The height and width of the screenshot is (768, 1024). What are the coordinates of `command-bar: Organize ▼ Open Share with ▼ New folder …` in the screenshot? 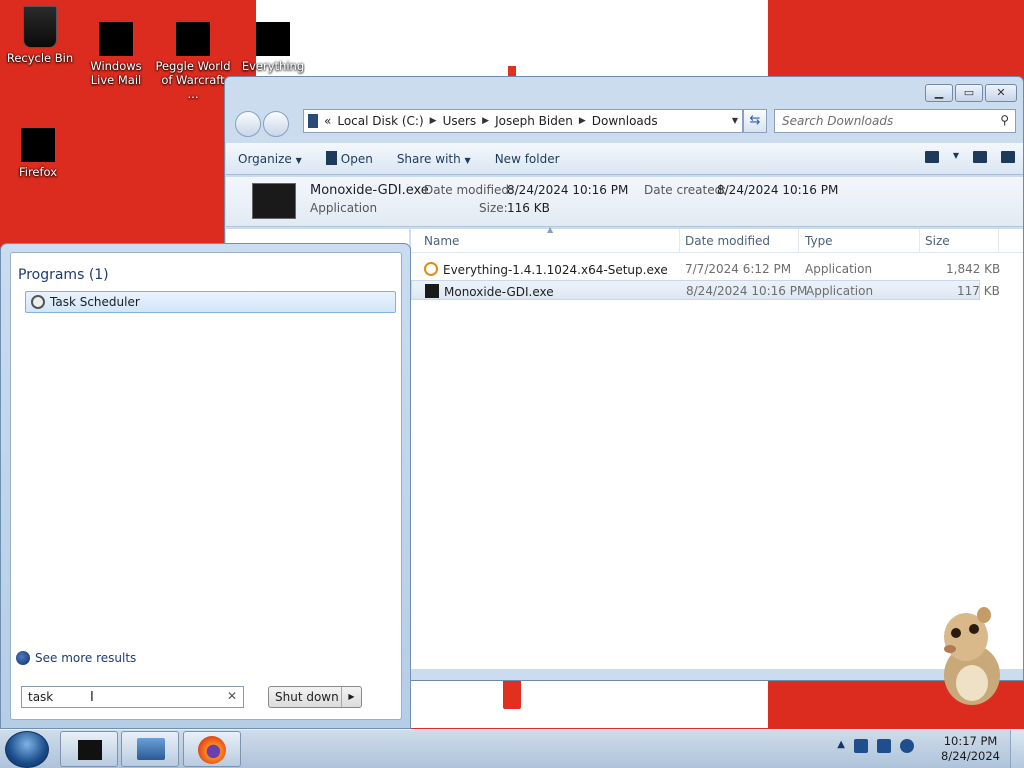 It's located at (624, 159).